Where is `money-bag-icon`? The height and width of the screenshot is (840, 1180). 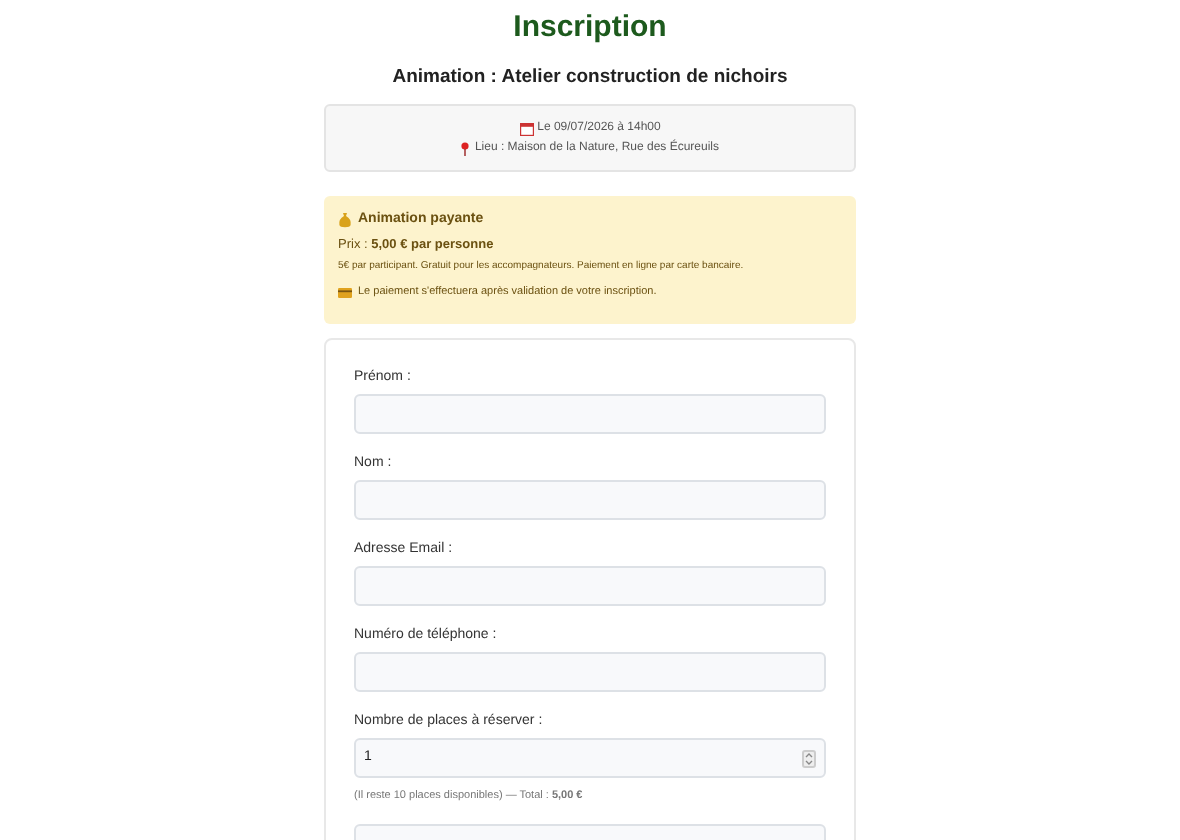 money-bag-icon is located at coordinates (345, 219).